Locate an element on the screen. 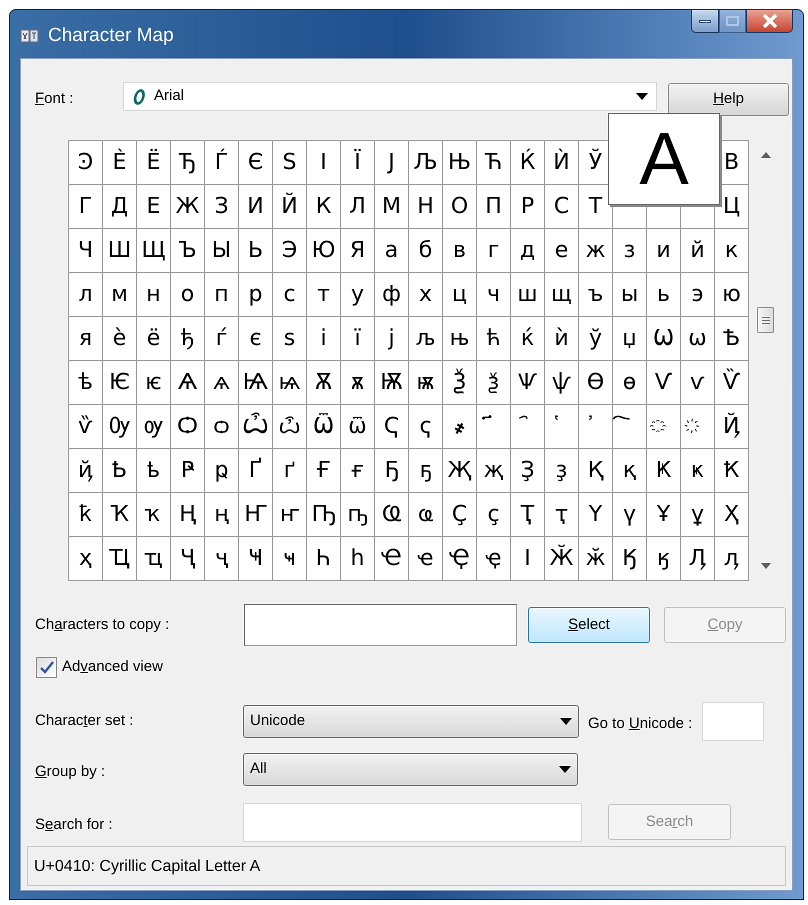 The width and height of the screenshot is (808, 905). character-cell: ҷ is located at coordinates (222, 559).